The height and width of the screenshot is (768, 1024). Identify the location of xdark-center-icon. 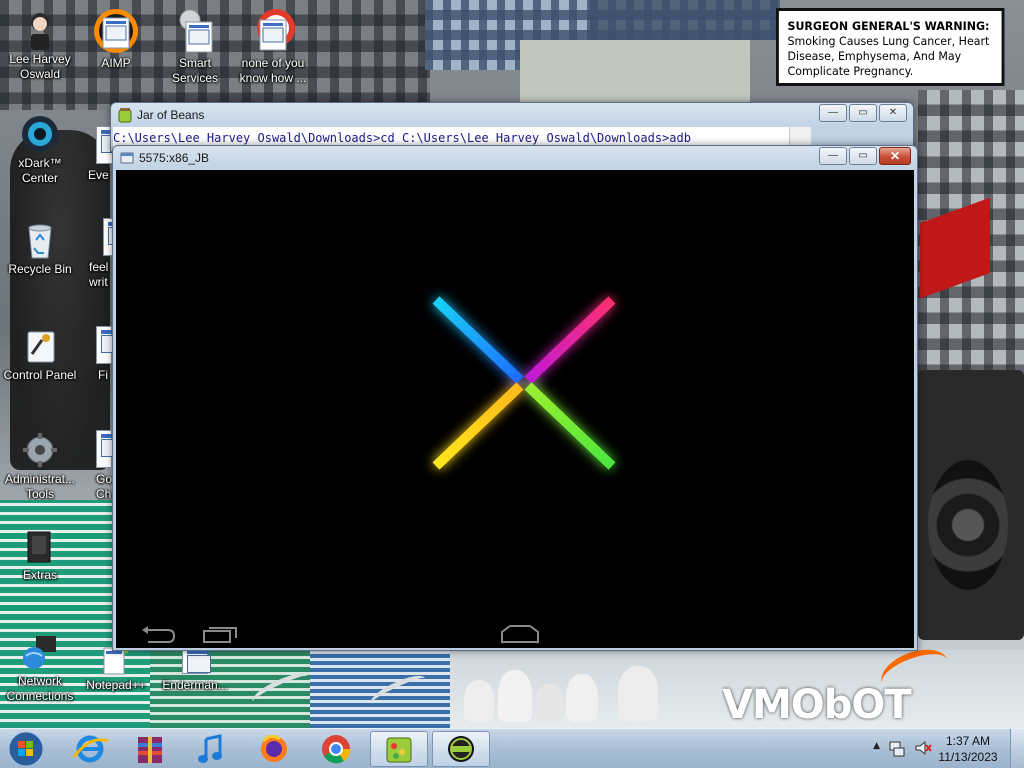
(40, 134).